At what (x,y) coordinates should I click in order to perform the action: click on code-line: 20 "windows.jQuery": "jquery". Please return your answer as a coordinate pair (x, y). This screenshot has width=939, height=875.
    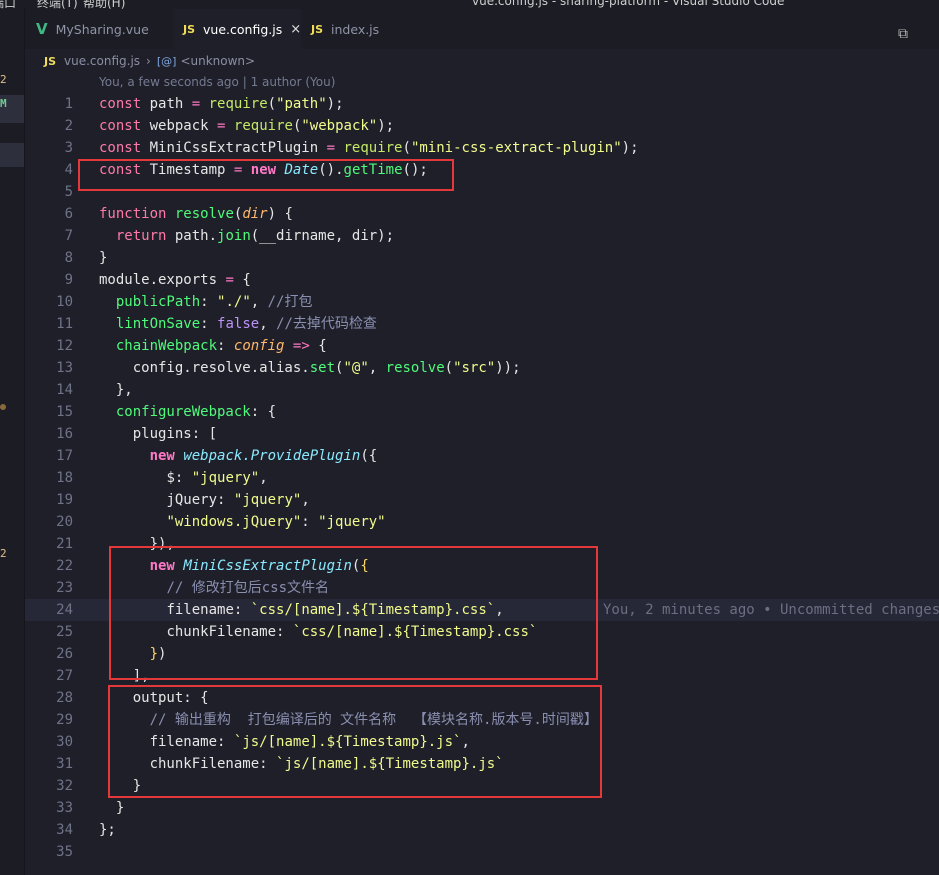
    Looking at the image, I should click on (482, 522).